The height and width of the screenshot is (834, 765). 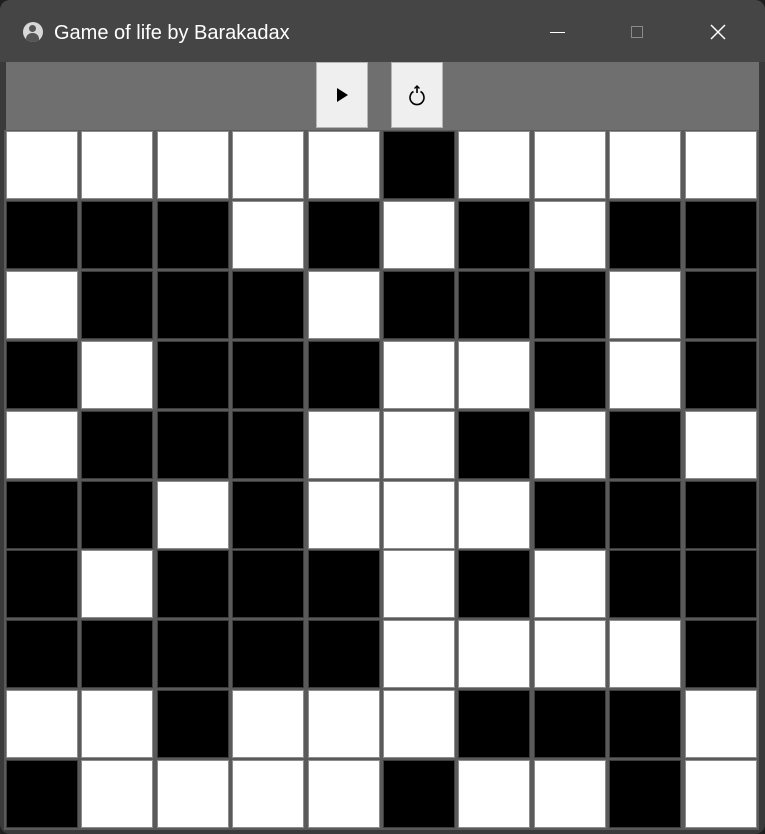 What do you see at coordinates (42, 584) in the screenshot?
I see `grid-cell-r7-c1` at bounding box center [42, 584].